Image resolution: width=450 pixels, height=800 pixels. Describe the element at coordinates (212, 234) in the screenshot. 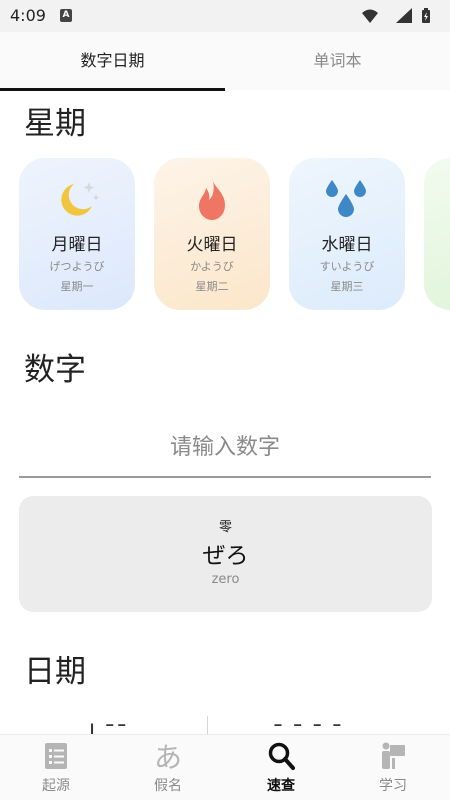

I see `weekday-card-tuesday: 火曜日 かようび 星期二` at that location.